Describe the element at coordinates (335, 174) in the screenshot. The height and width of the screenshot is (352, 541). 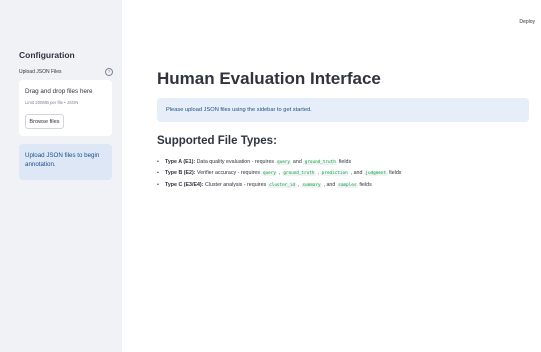
I see `code-field: prediction` at that location.